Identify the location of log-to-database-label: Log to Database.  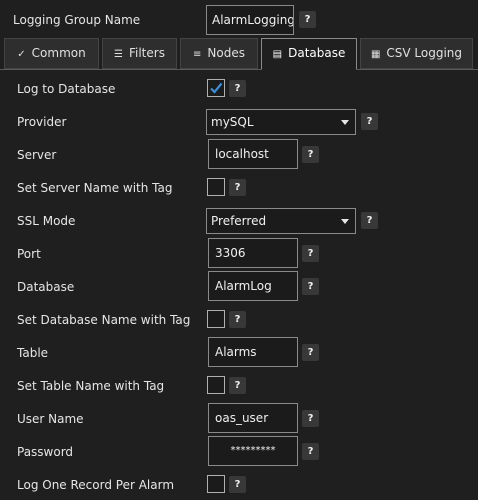
(66, 89).